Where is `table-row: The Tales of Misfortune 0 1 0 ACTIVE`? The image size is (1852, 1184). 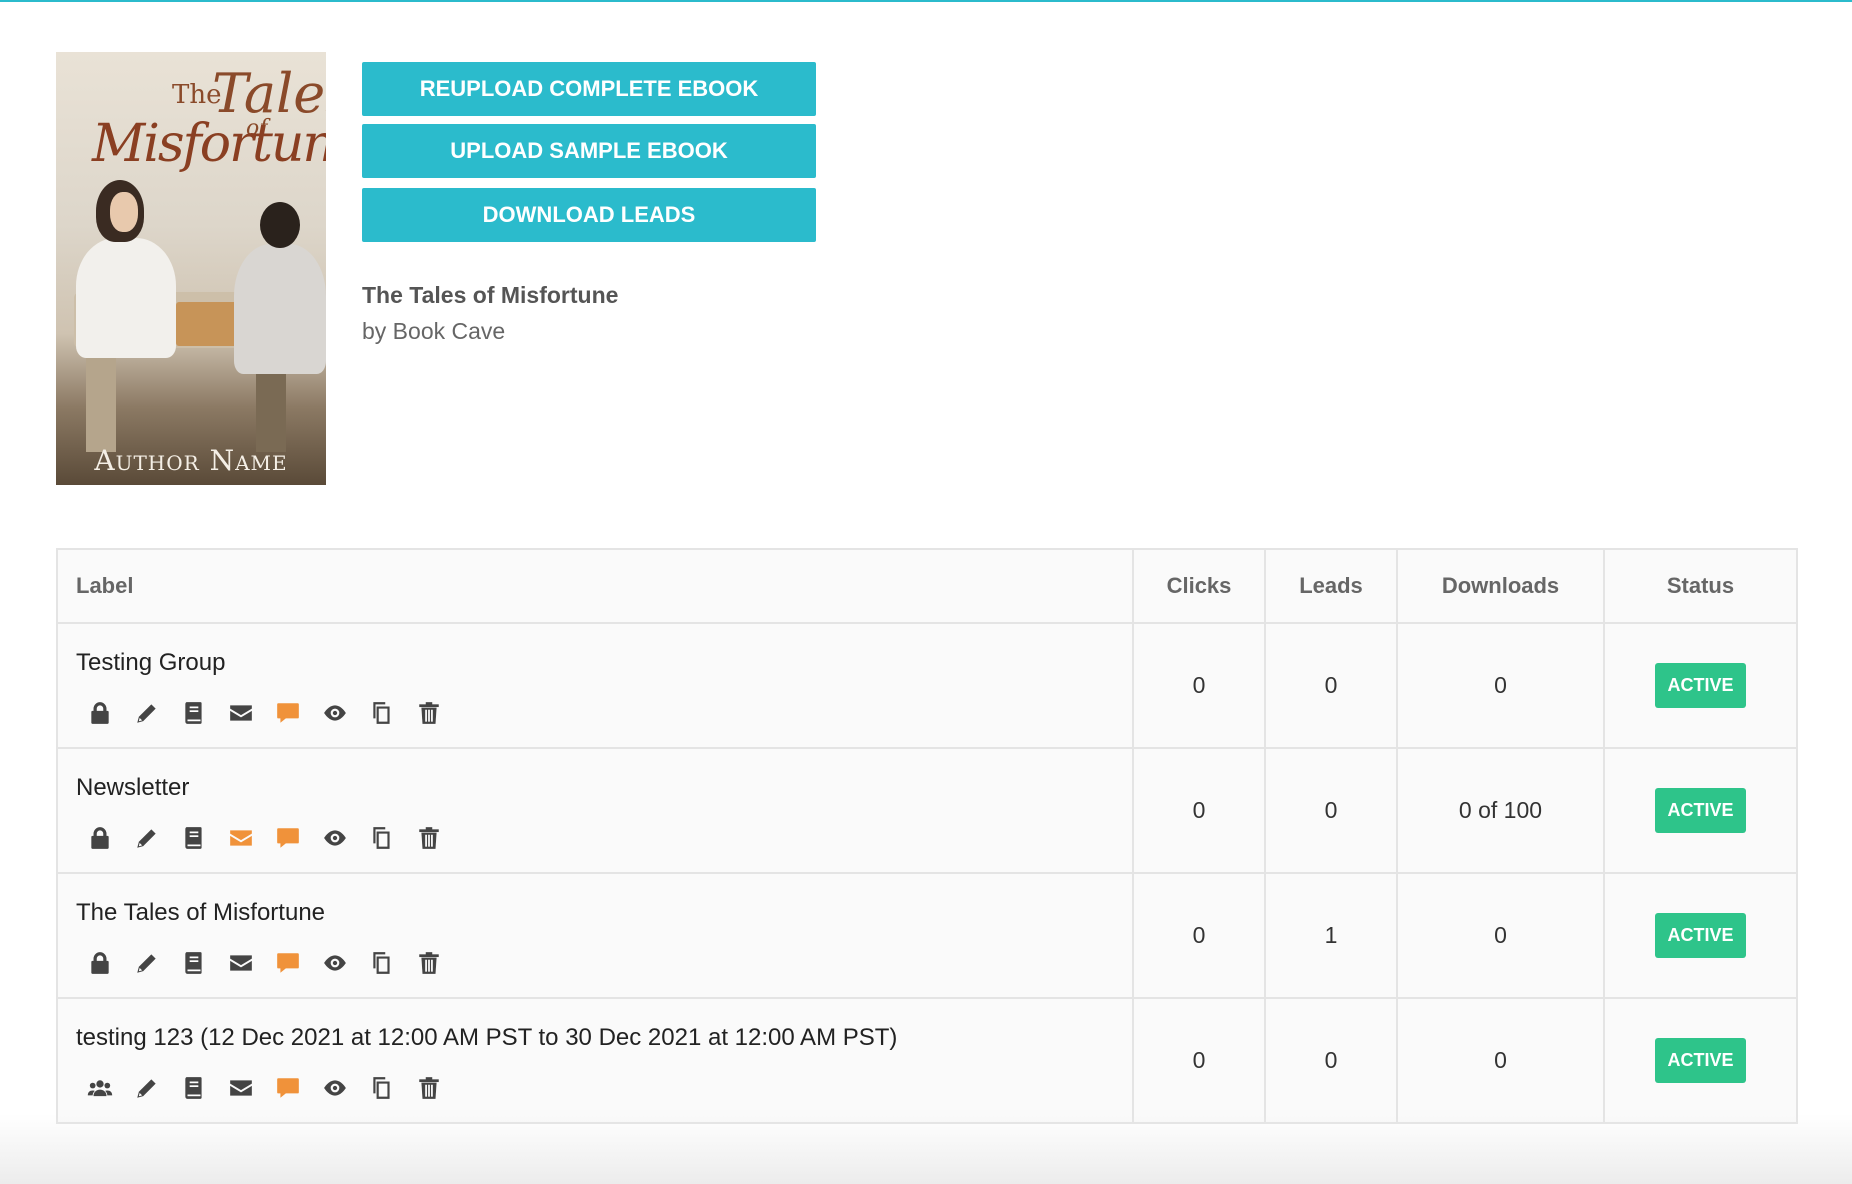
table-row: The Tales of Misfortune 0 1 0 ACTIVE is located at coordinates (927, 935).